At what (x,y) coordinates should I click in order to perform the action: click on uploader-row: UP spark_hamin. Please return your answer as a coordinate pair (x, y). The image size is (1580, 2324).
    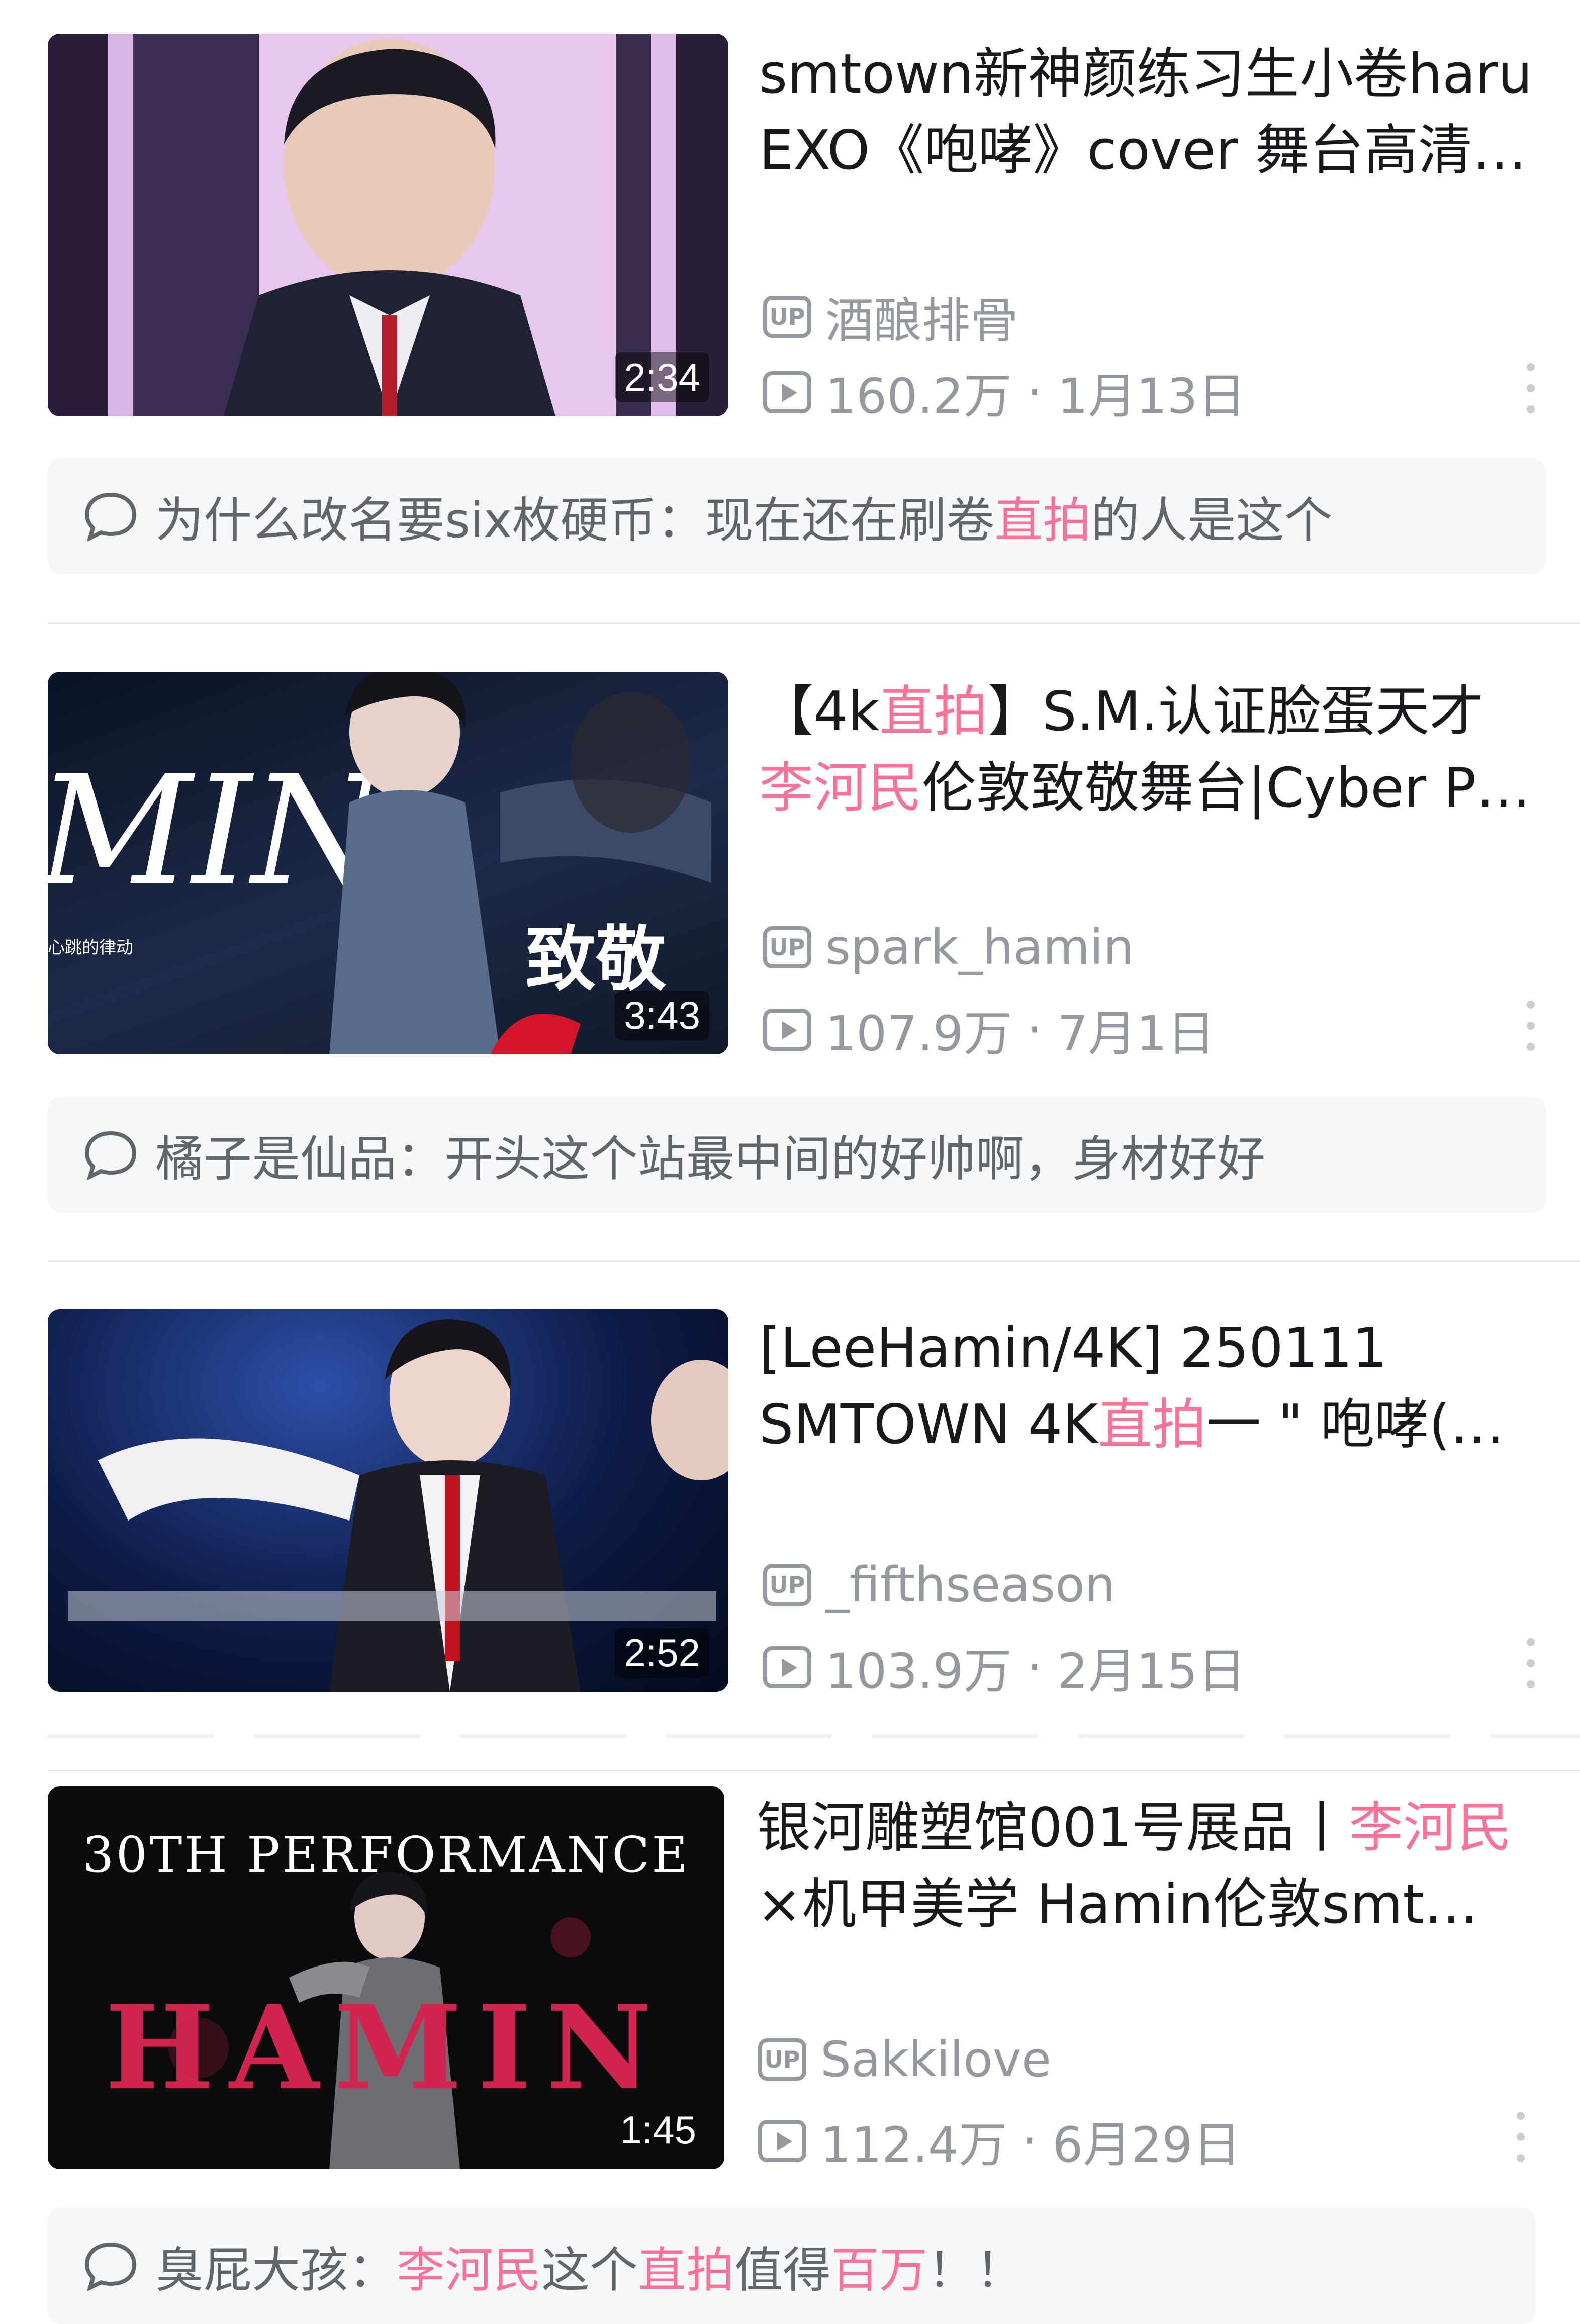
    Looking at the image, I should click on (948, 947).